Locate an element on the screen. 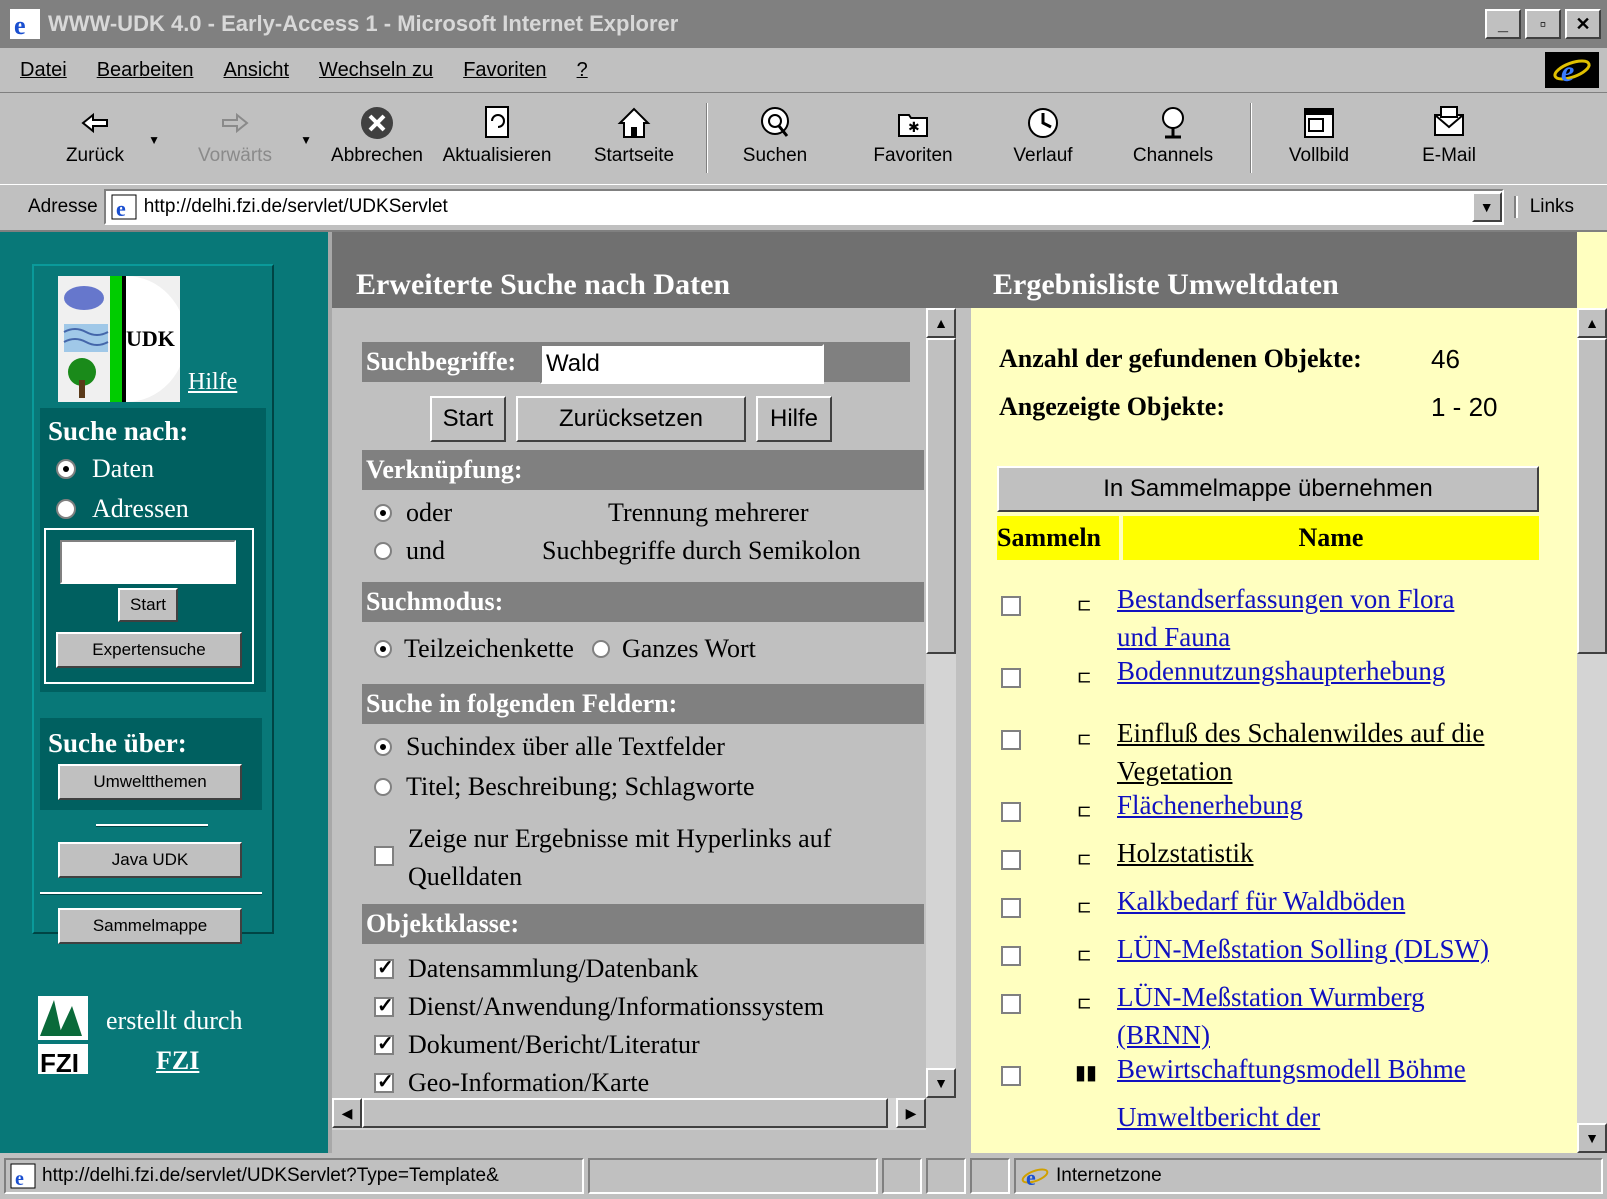 The image size is (1607, 1199). field-all: Suchindex über alle Textfelder is located at coordinates (549, 747).